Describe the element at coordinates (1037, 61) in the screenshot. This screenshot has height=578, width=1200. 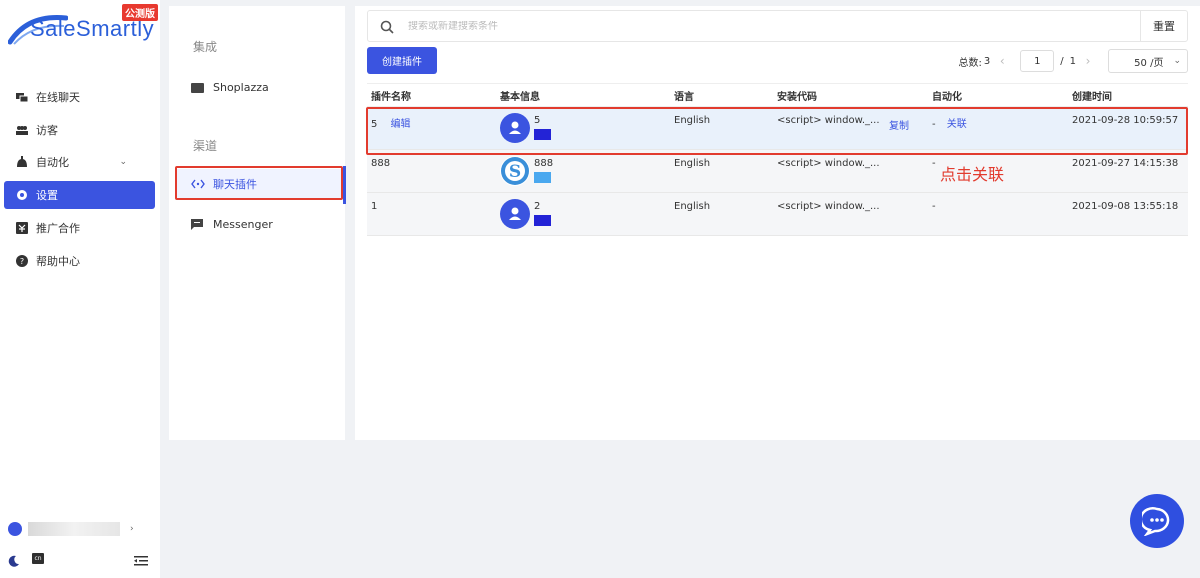
I see `page-input: 1` at that location.